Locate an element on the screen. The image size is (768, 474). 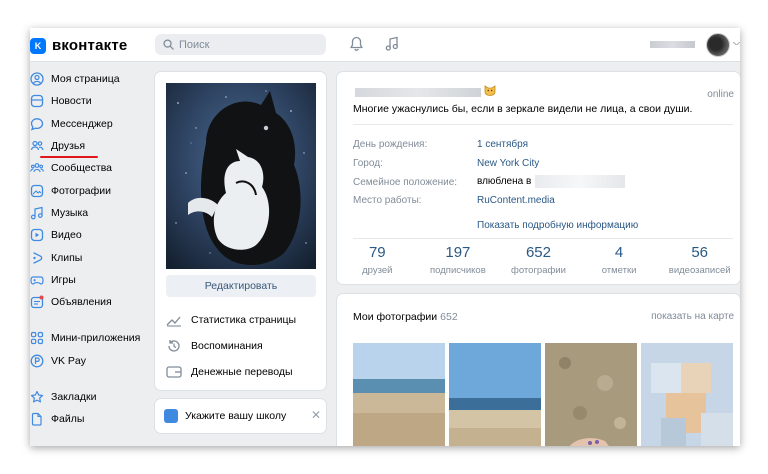
counter-value: 56 is located at coordinates (700, 252).